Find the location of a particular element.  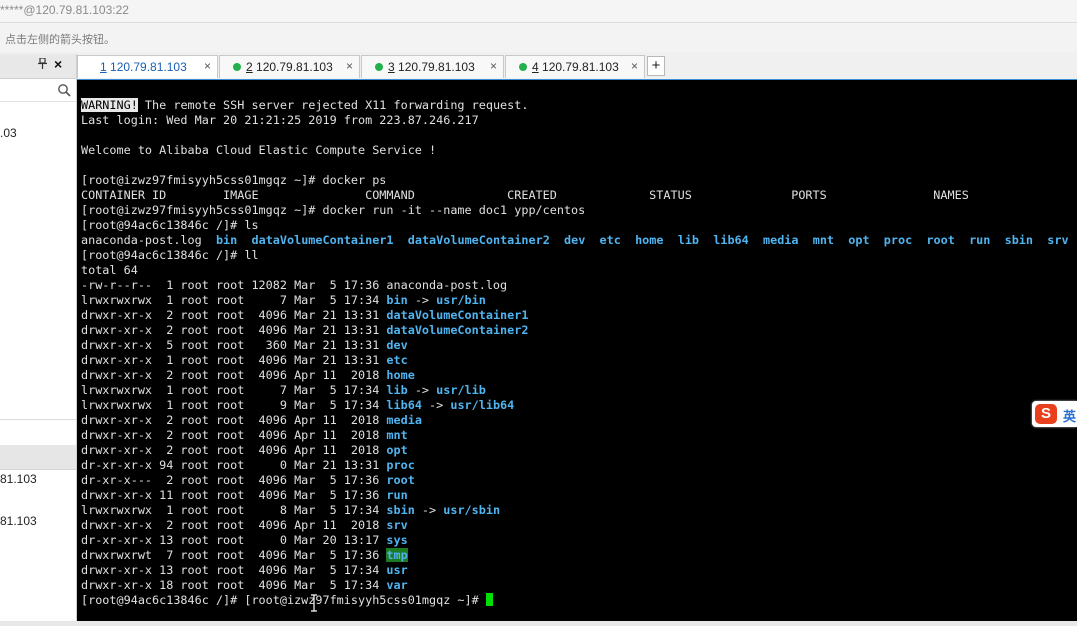

terminal-text: drwxr-xr-x 2 root root 4096 Apr 11 2018 is located at coordinates (234, 375).